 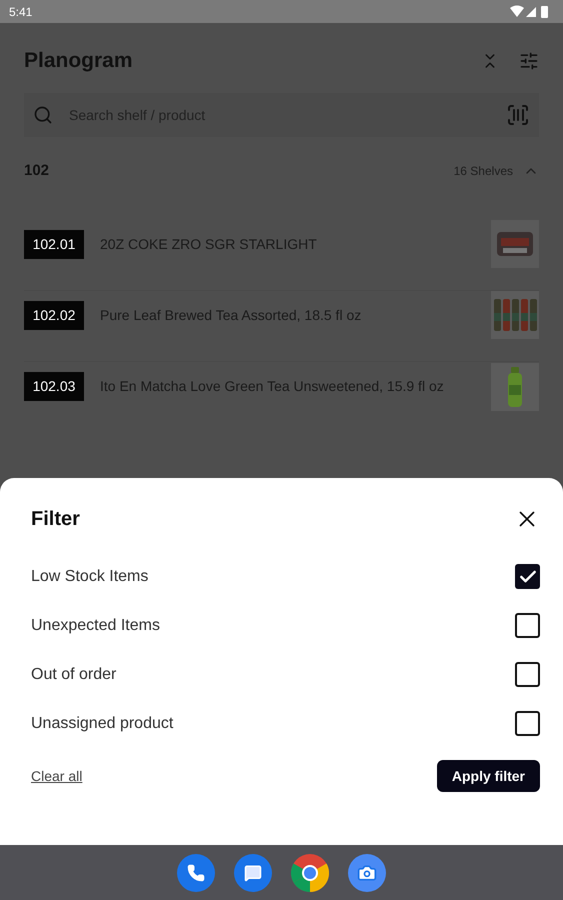 I want to click on section-title: 102, so click(x=37, y=170).